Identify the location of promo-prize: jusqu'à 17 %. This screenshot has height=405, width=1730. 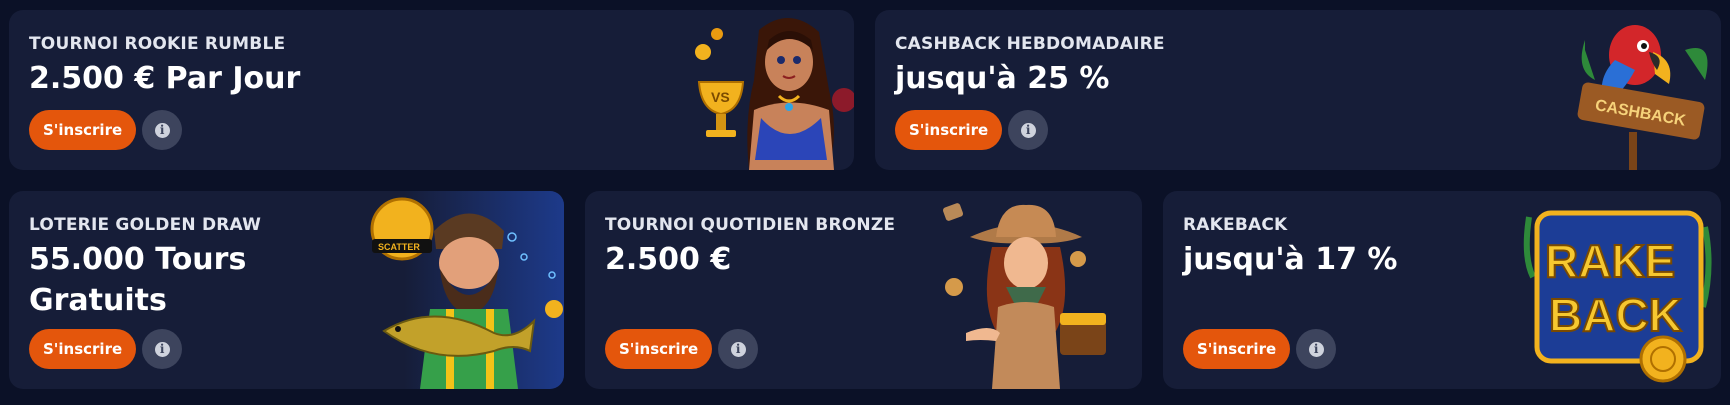
(1290, 259).